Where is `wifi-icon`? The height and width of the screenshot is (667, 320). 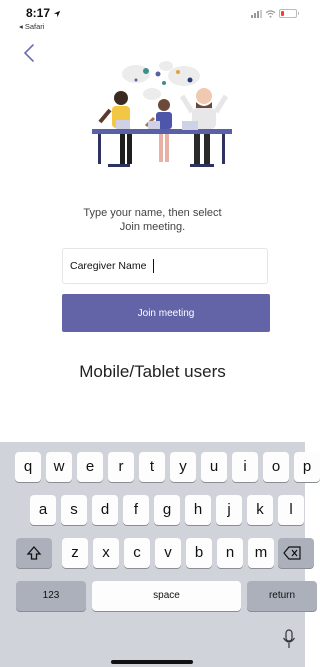 wifi-icon is located at coordinates (270, 13).